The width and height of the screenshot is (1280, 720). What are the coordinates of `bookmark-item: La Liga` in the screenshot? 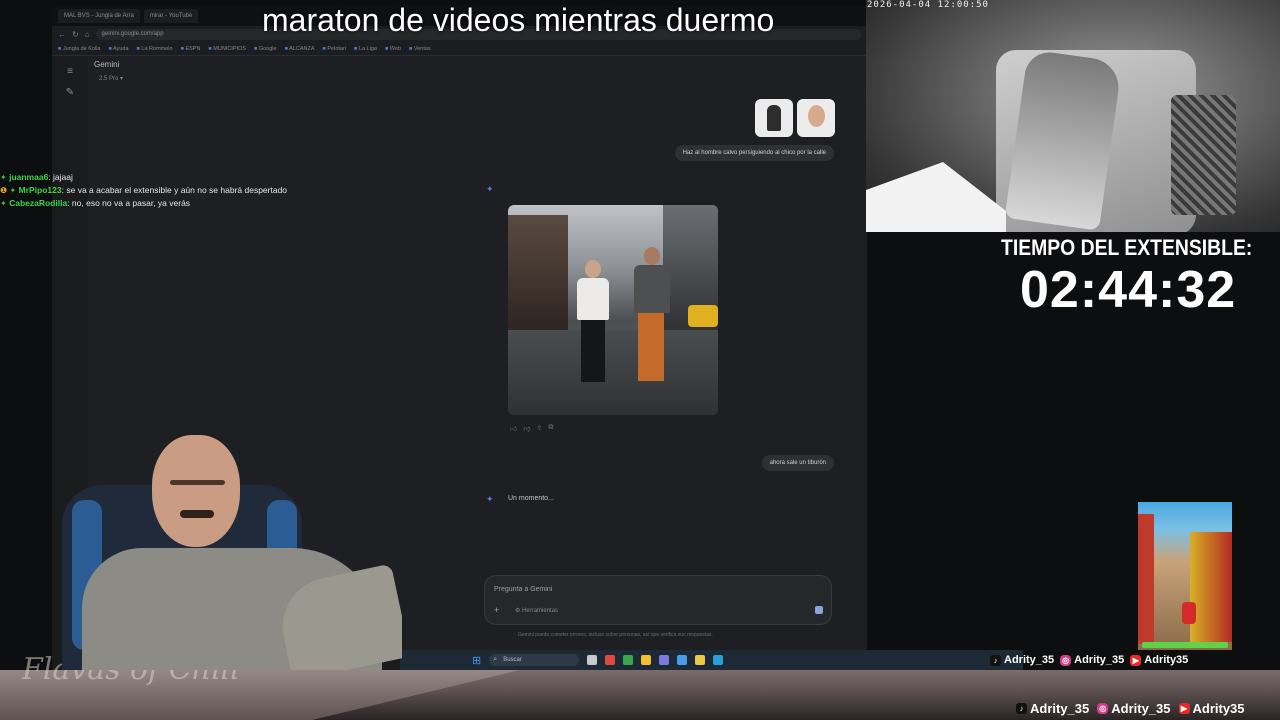 It's located at (365, 49).